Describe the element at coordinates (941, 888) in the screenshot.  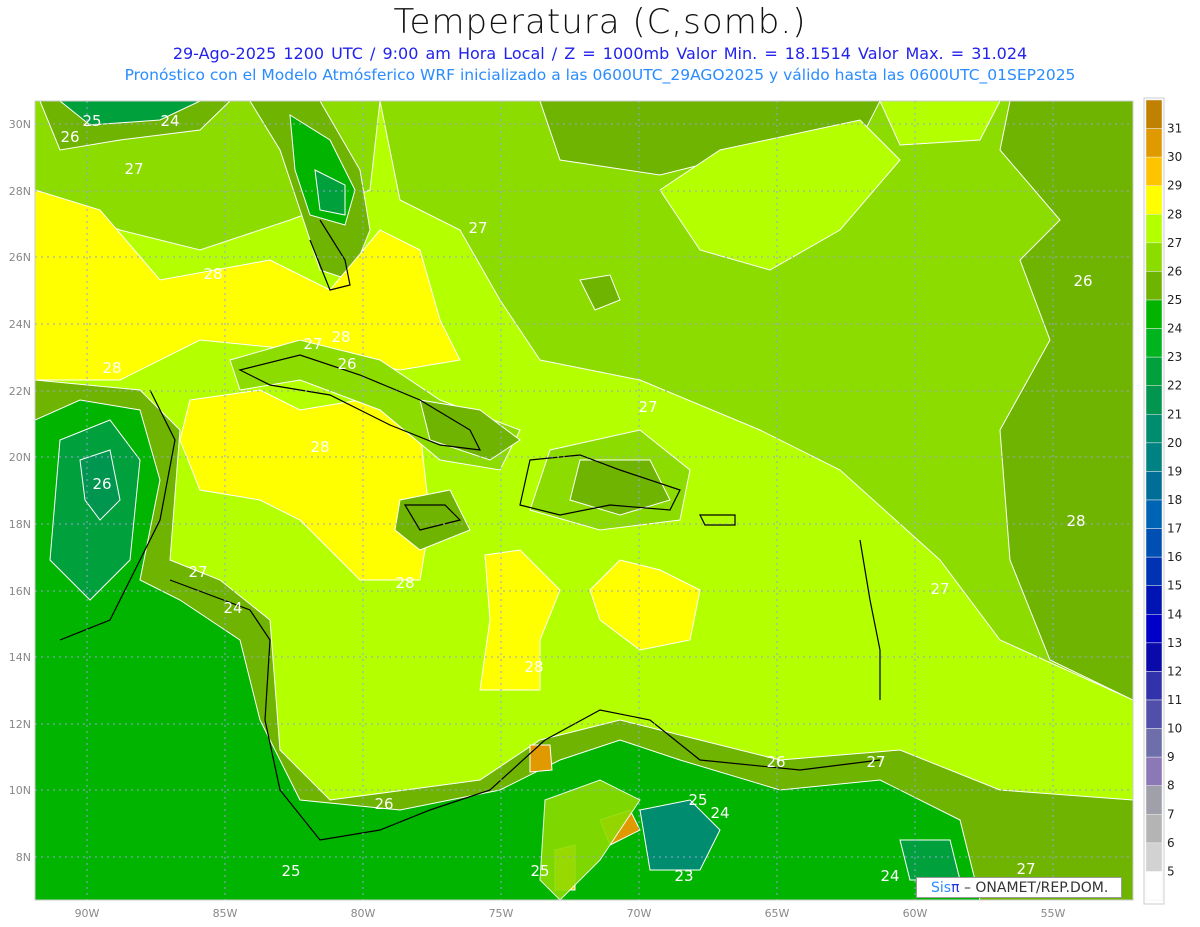
I see `credit-sis: Sis` at that location.